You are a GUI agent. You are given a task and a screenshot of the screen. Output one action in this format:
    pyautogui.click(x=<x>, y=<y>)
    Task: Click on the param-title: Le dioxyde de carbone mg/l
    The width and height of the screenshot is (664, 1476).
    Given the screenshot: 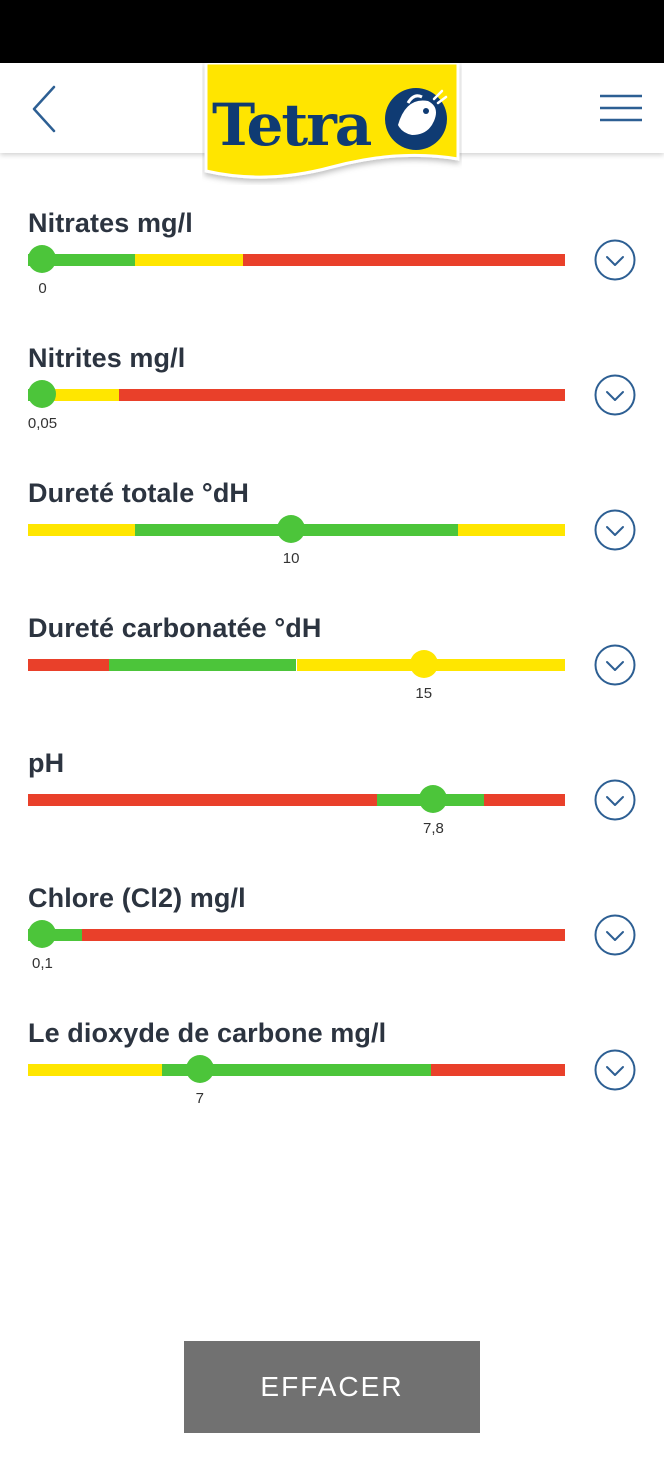 What is the action you would take?
    pyautogui.click(x=207, y=1033)
    